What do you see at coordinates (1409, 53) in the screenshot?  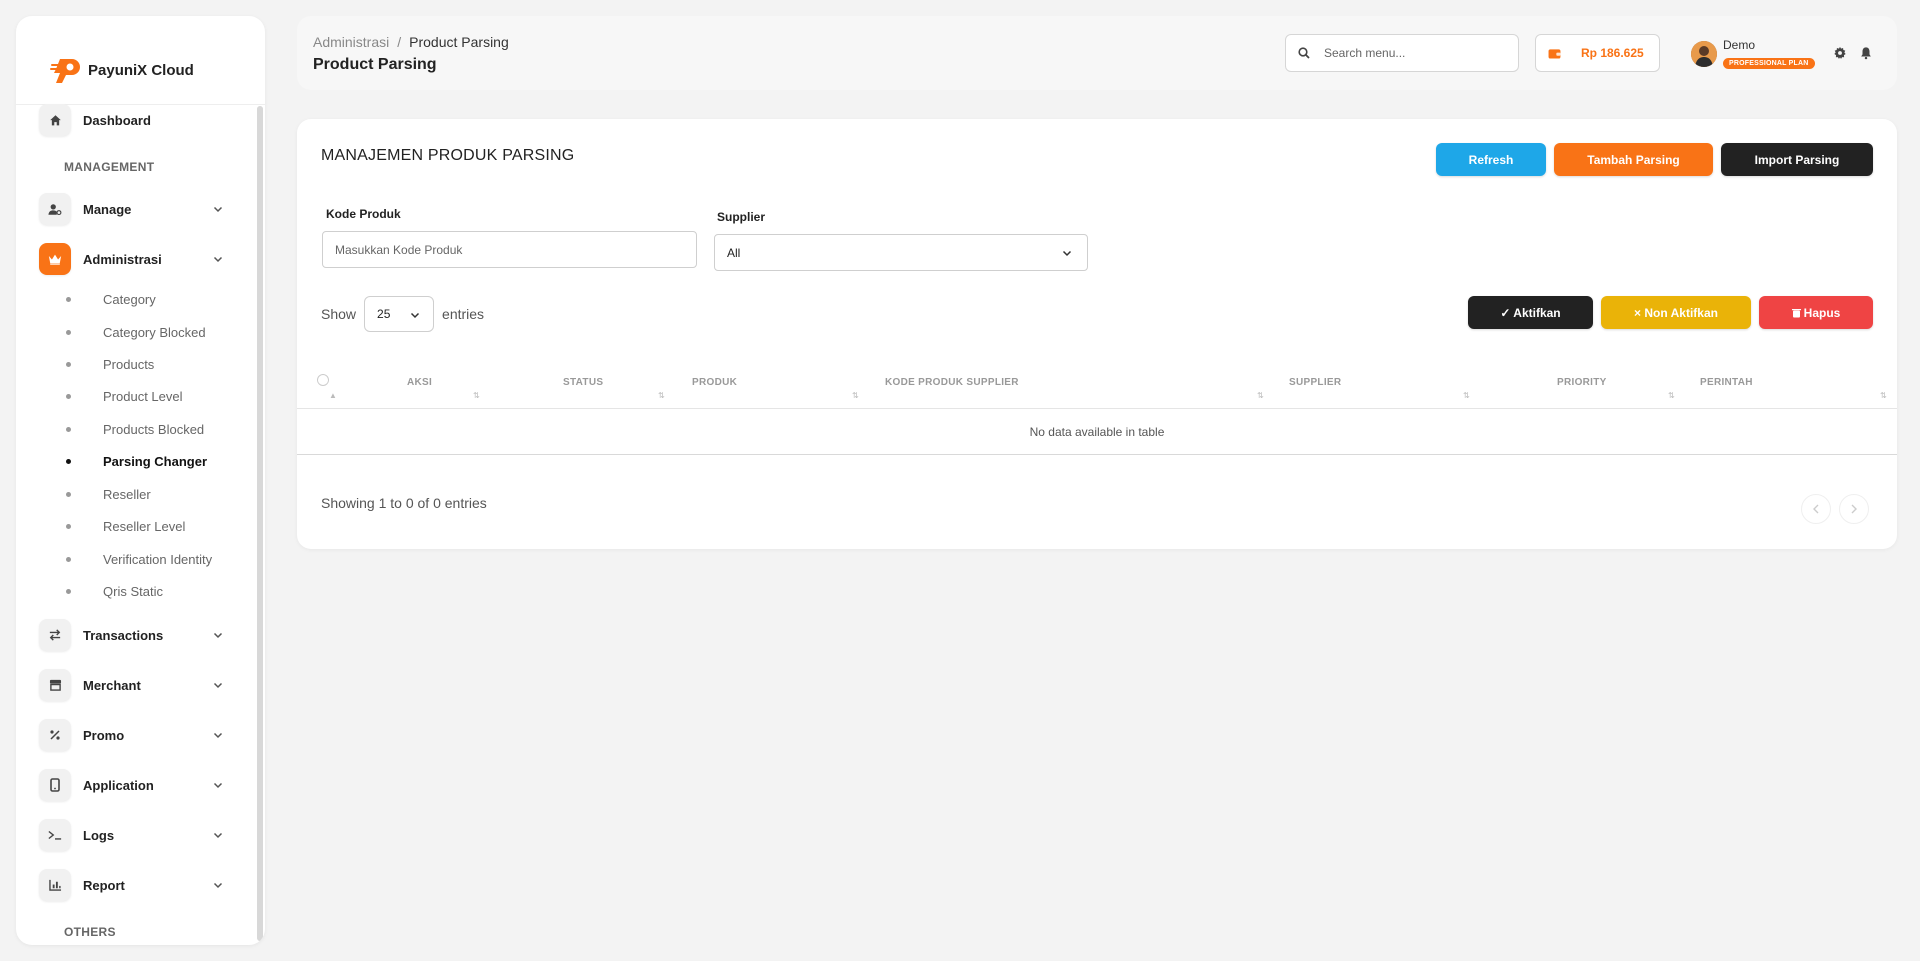 I see `search-input` at bounding box center [1409, 53].